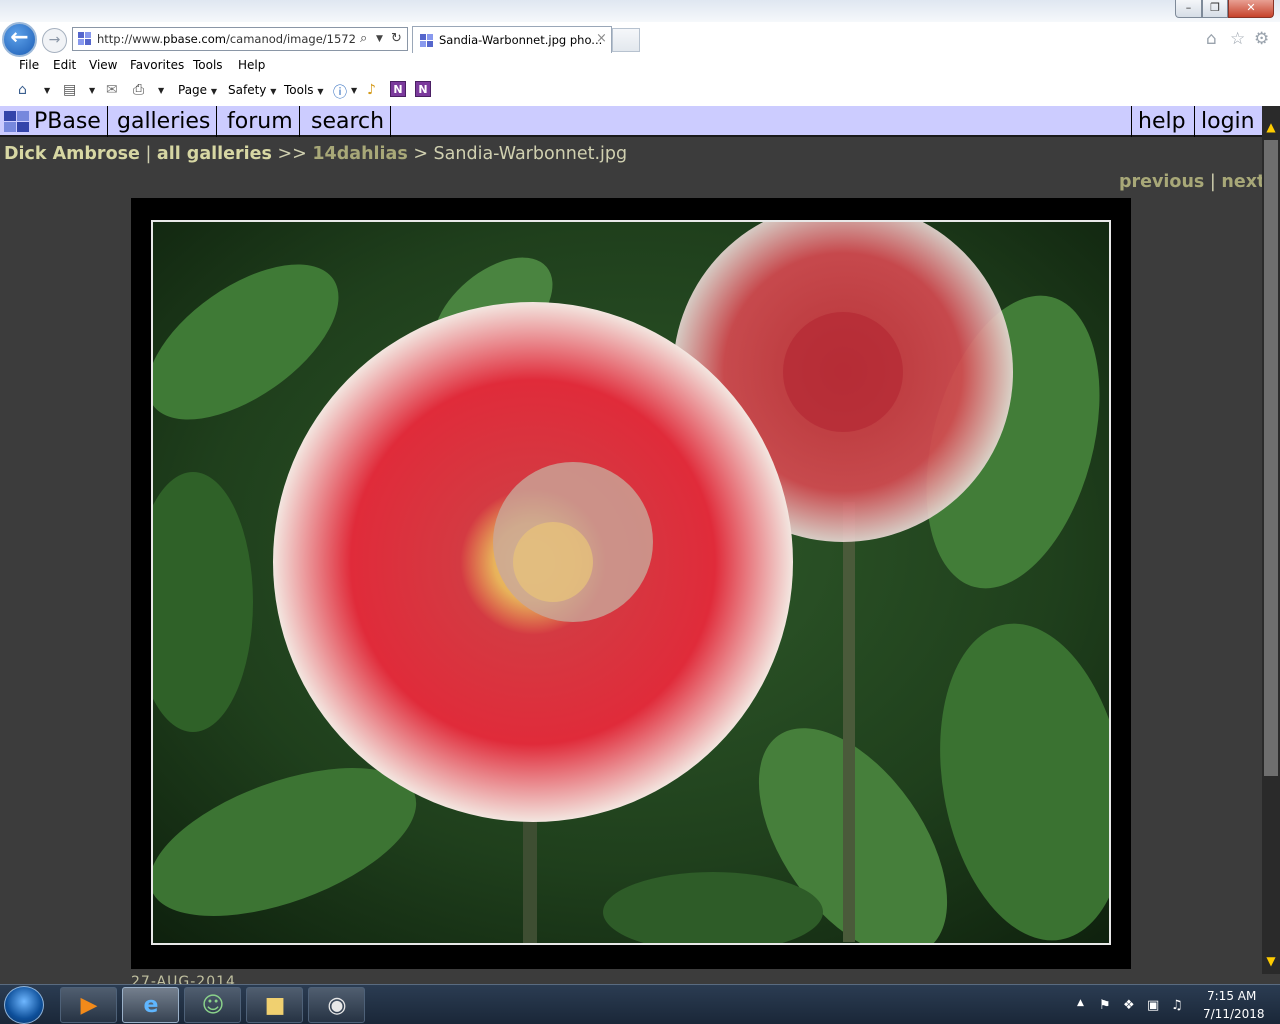 The image size is (1280, 1024). What do you see at coordinates (1231, 996) in the screenshot?
I see `clock-time: 7:15 AM` at bounding box center [1231, 996].